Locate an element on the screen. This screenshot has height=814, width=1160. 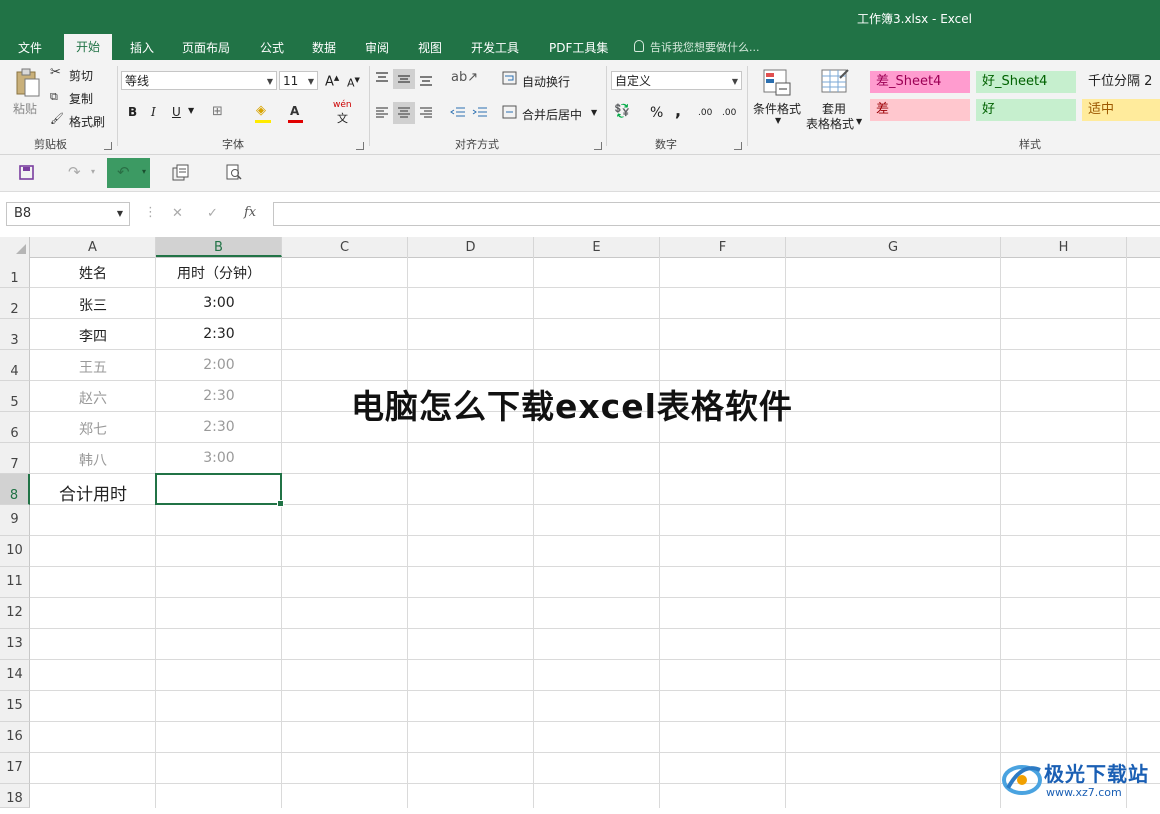
column-header-f: F is located at coordinates (723, 247).